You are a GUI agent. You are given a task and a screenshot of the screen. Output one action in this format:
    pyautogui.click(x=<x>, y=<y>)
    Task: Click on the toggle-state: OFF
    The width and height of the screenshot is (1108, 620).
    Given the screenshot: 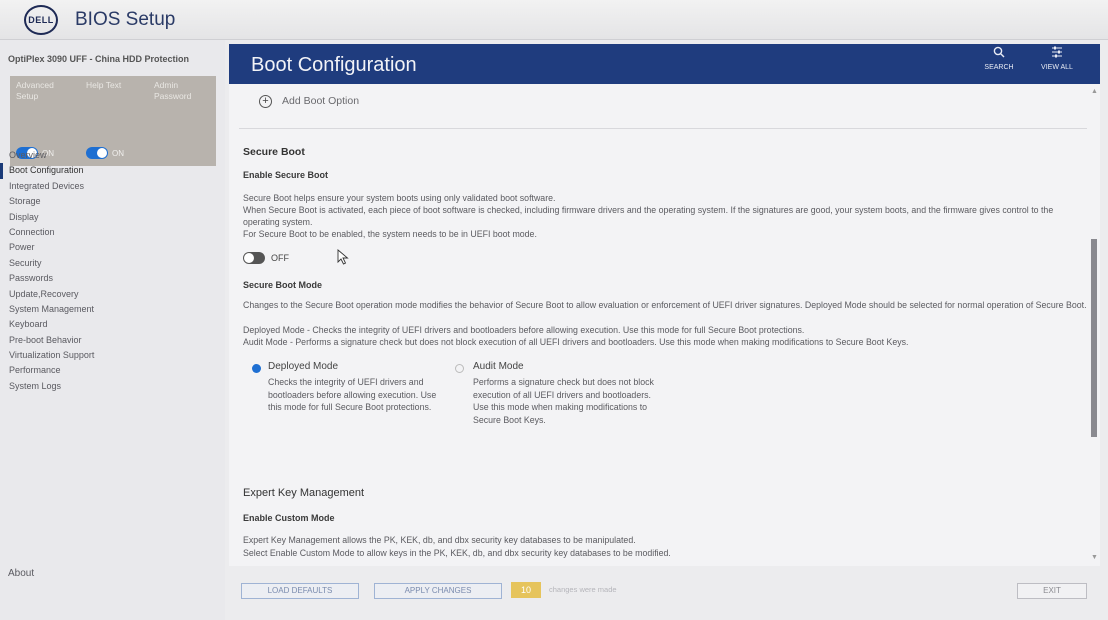 What is the action you would take?
    pyautogui.click(x=280, y=258)
    